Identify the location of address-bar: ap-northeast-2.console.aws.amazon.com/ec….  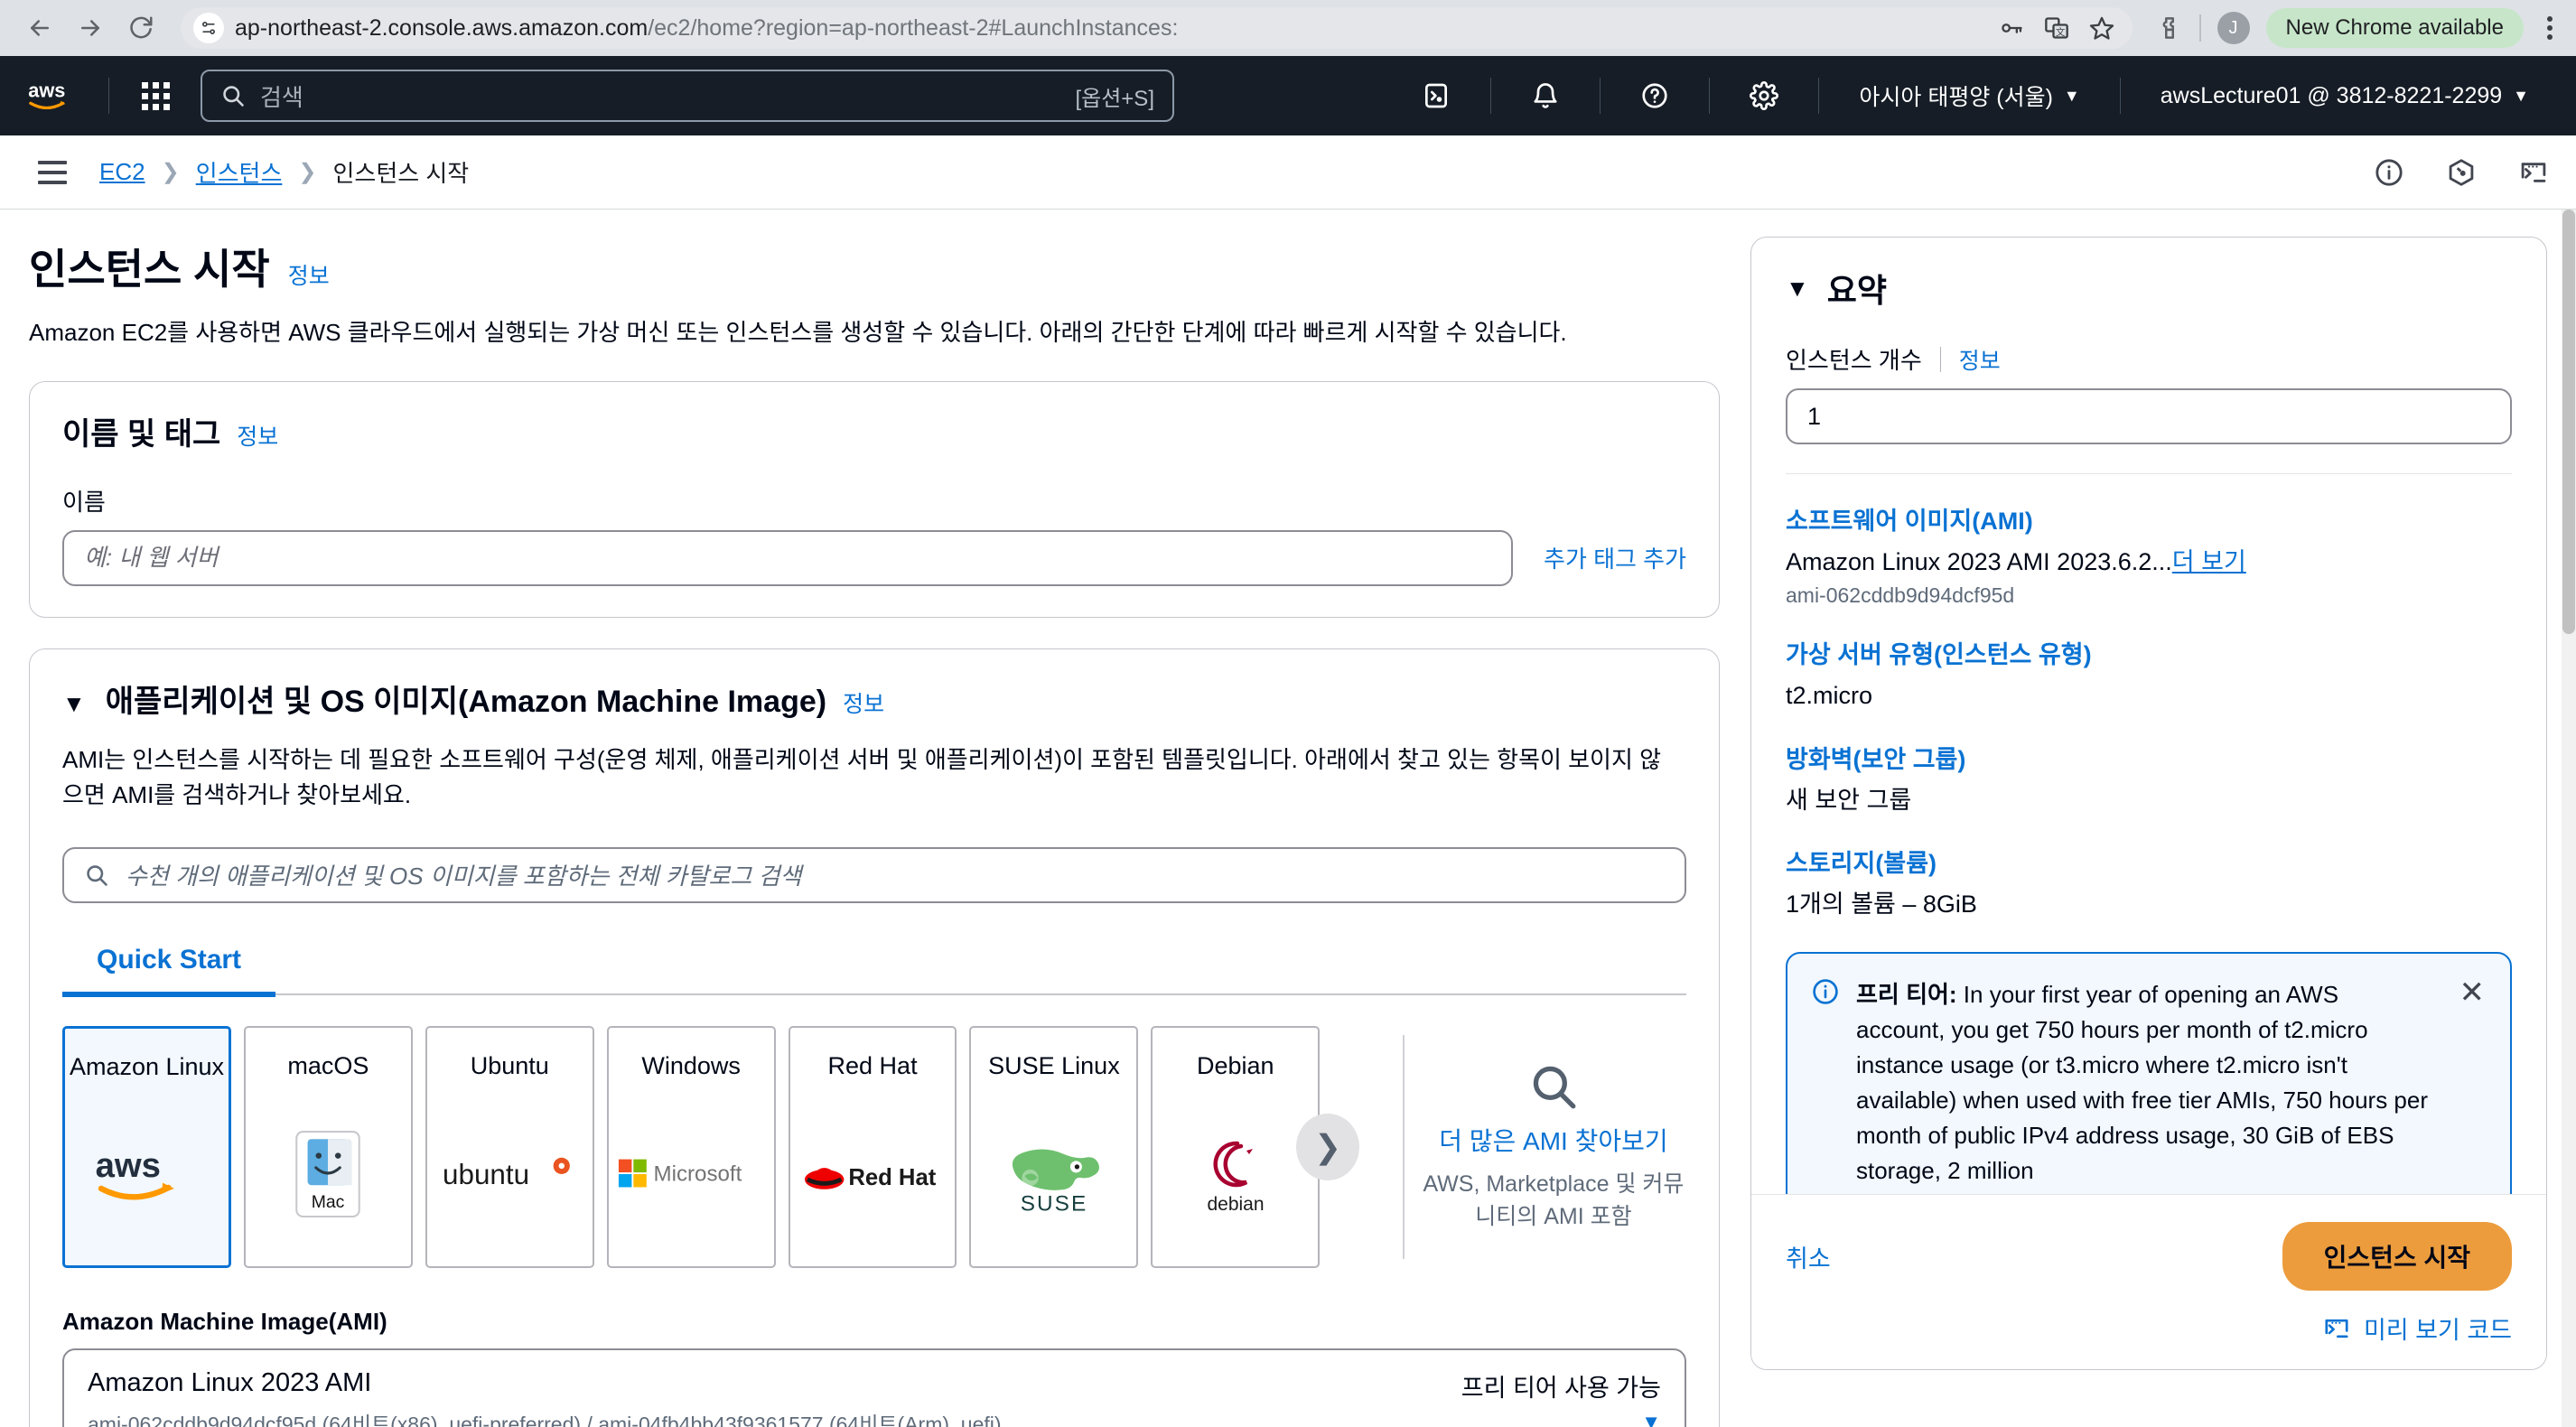
(1157, 28).